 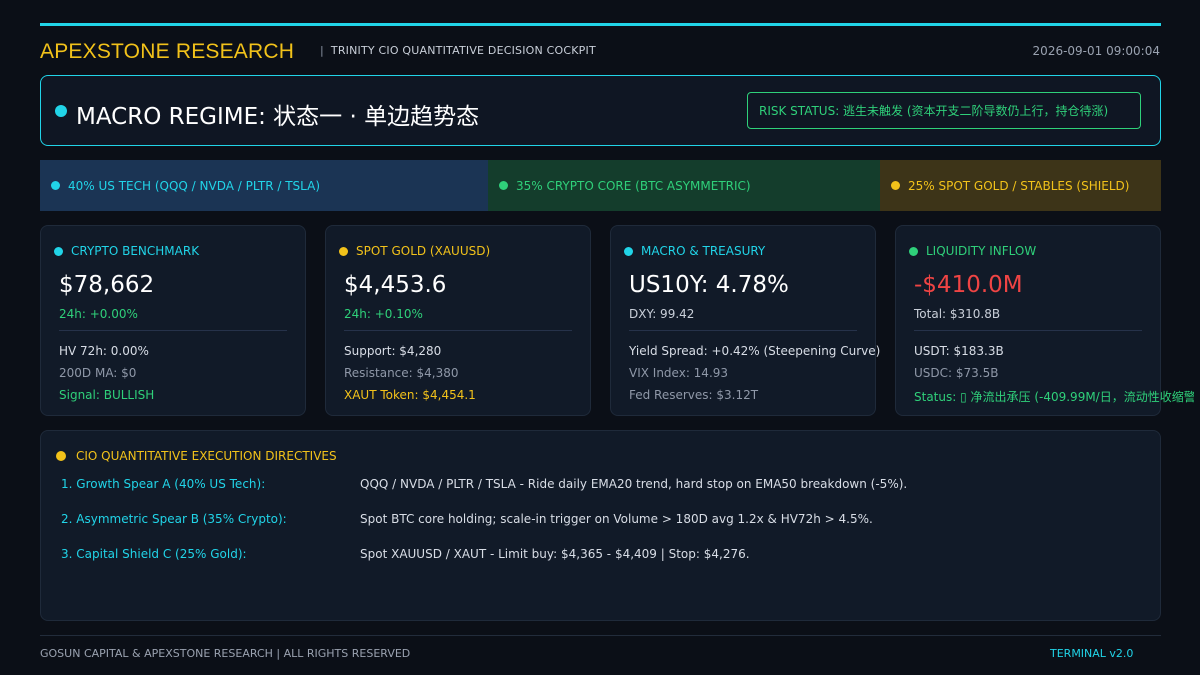 I want to click on btc-24h-change: 24h: +0.00%, so click(x=98, y=314).